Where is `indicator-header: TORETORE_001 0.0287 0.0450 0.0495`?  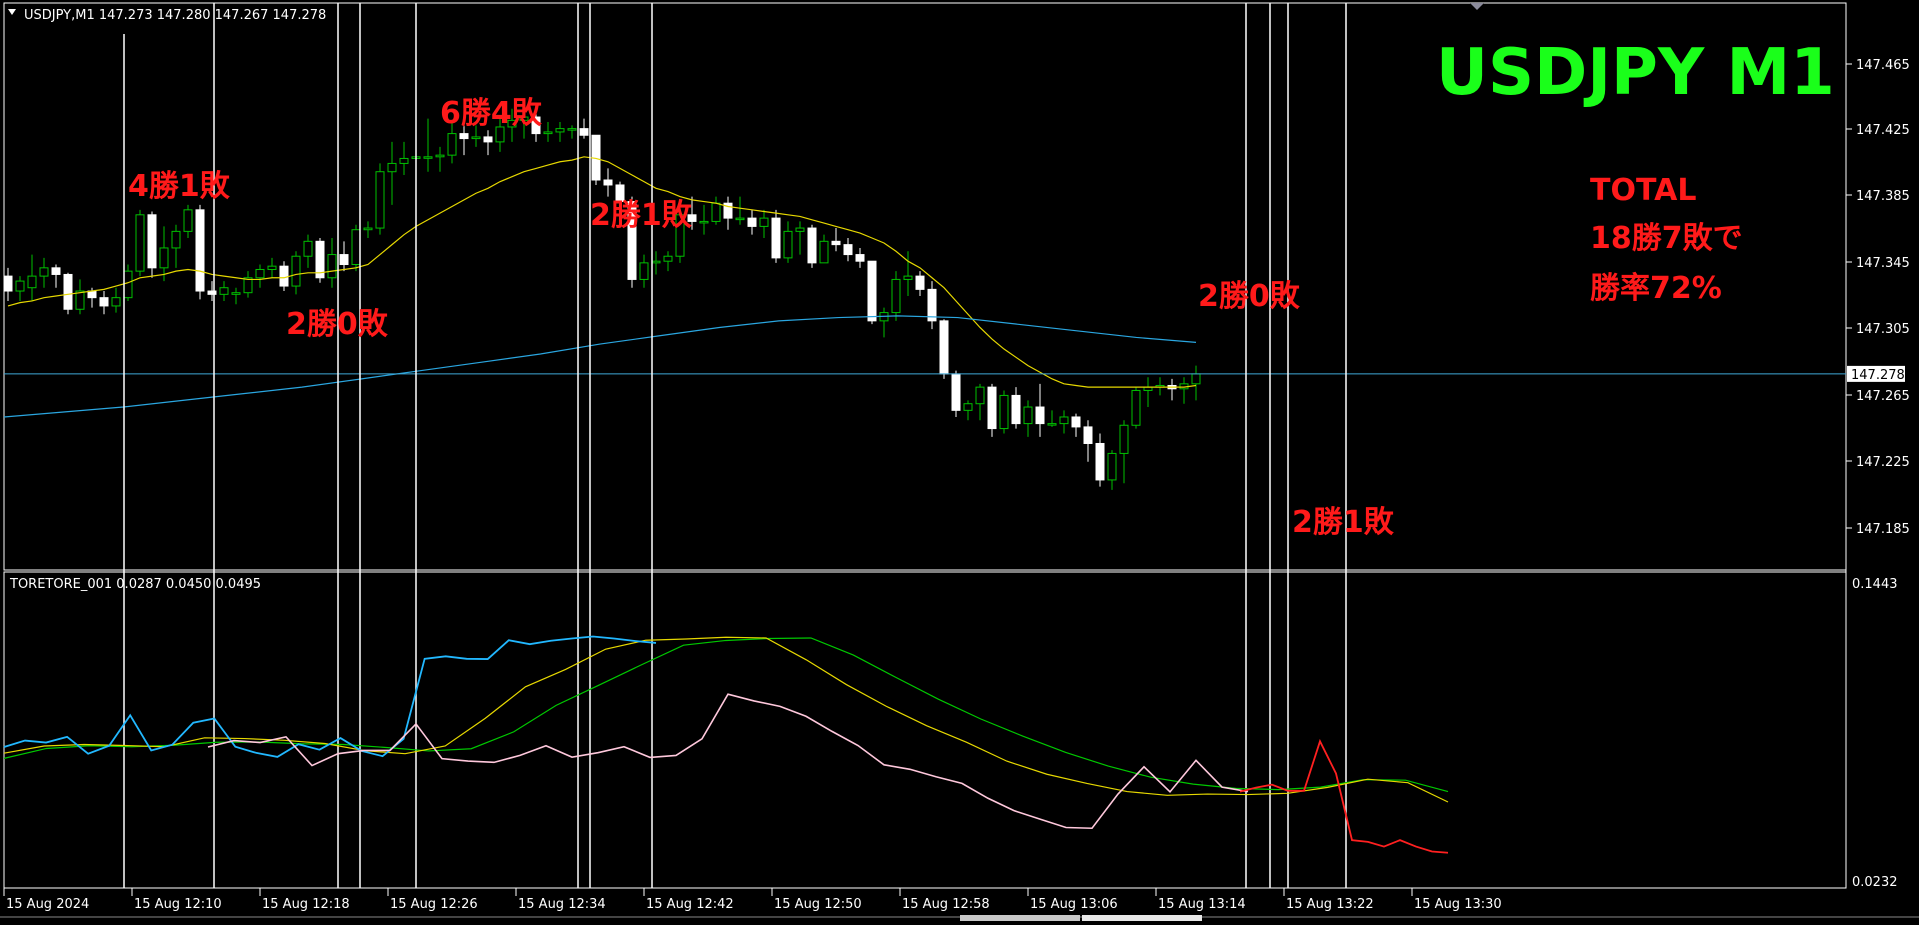
indicator-header: TORETORE_001 0.0287 0.0450 0.0495 is located at coordinates (135, 584).